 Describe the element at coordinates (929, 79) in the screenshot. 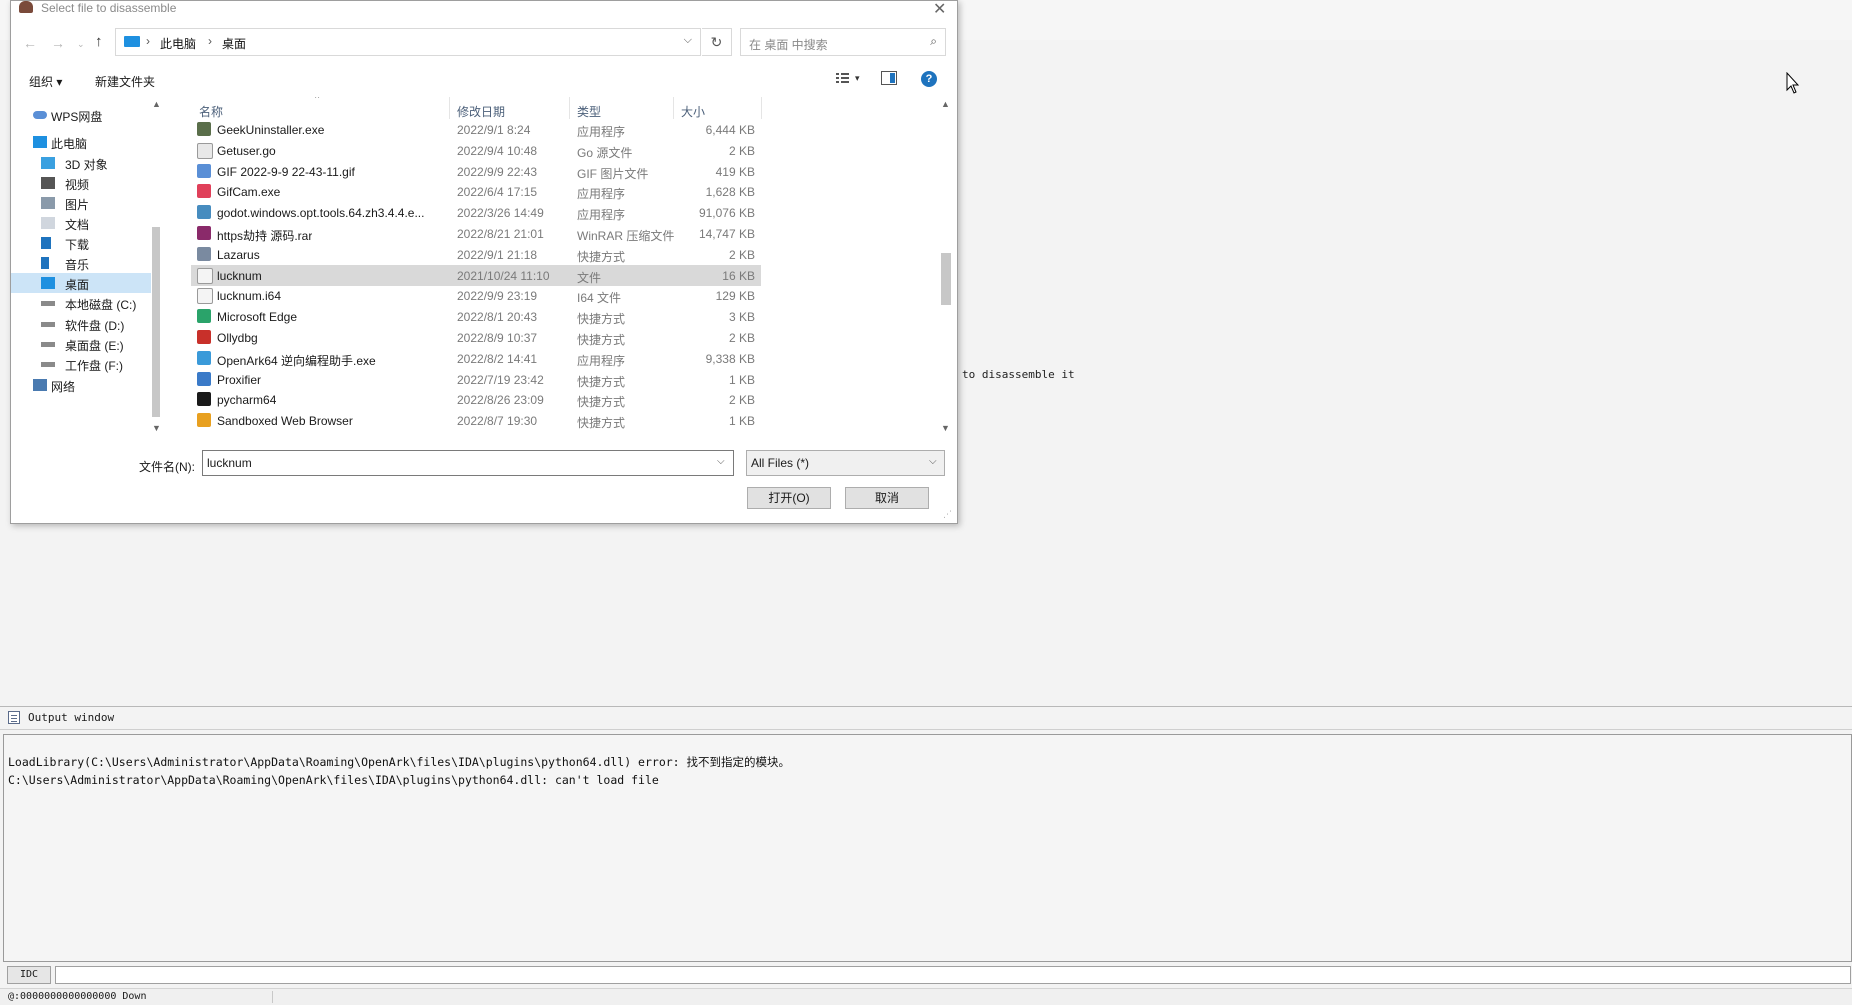

I see `help-icon: ?` at that location.